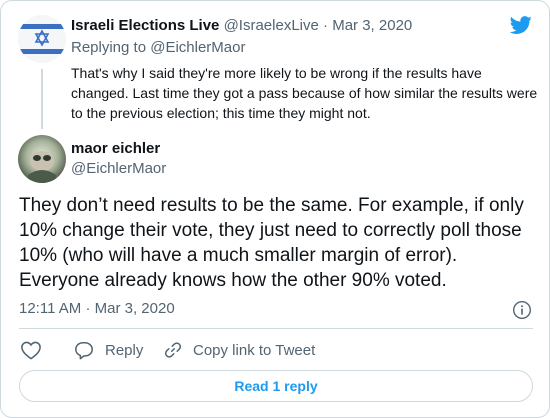 Image resolution: width=550 pixels, height=418 pixels. I want to click on like-button, so click(36, 350).